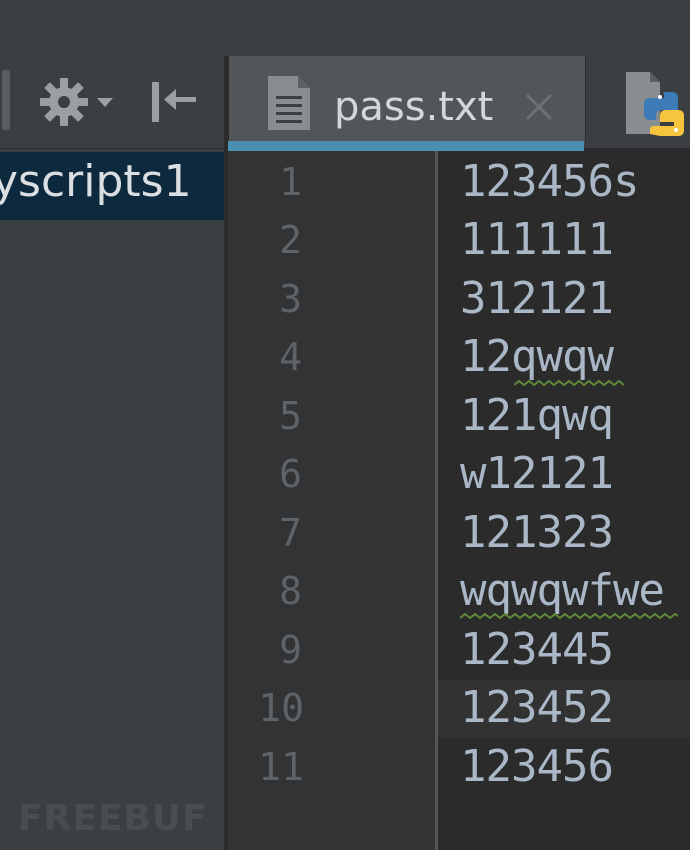 The height and width of the screenshot is (850, 690). I want to click on gear-icon, so click(64, 102).